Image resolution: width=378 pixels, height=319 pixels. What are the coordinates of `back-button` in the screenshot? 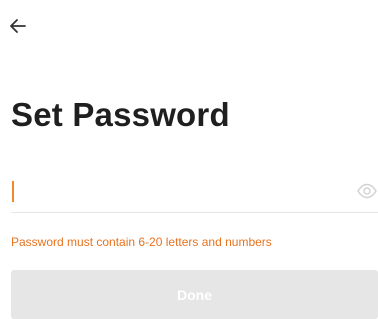 It's located at (18, 26).